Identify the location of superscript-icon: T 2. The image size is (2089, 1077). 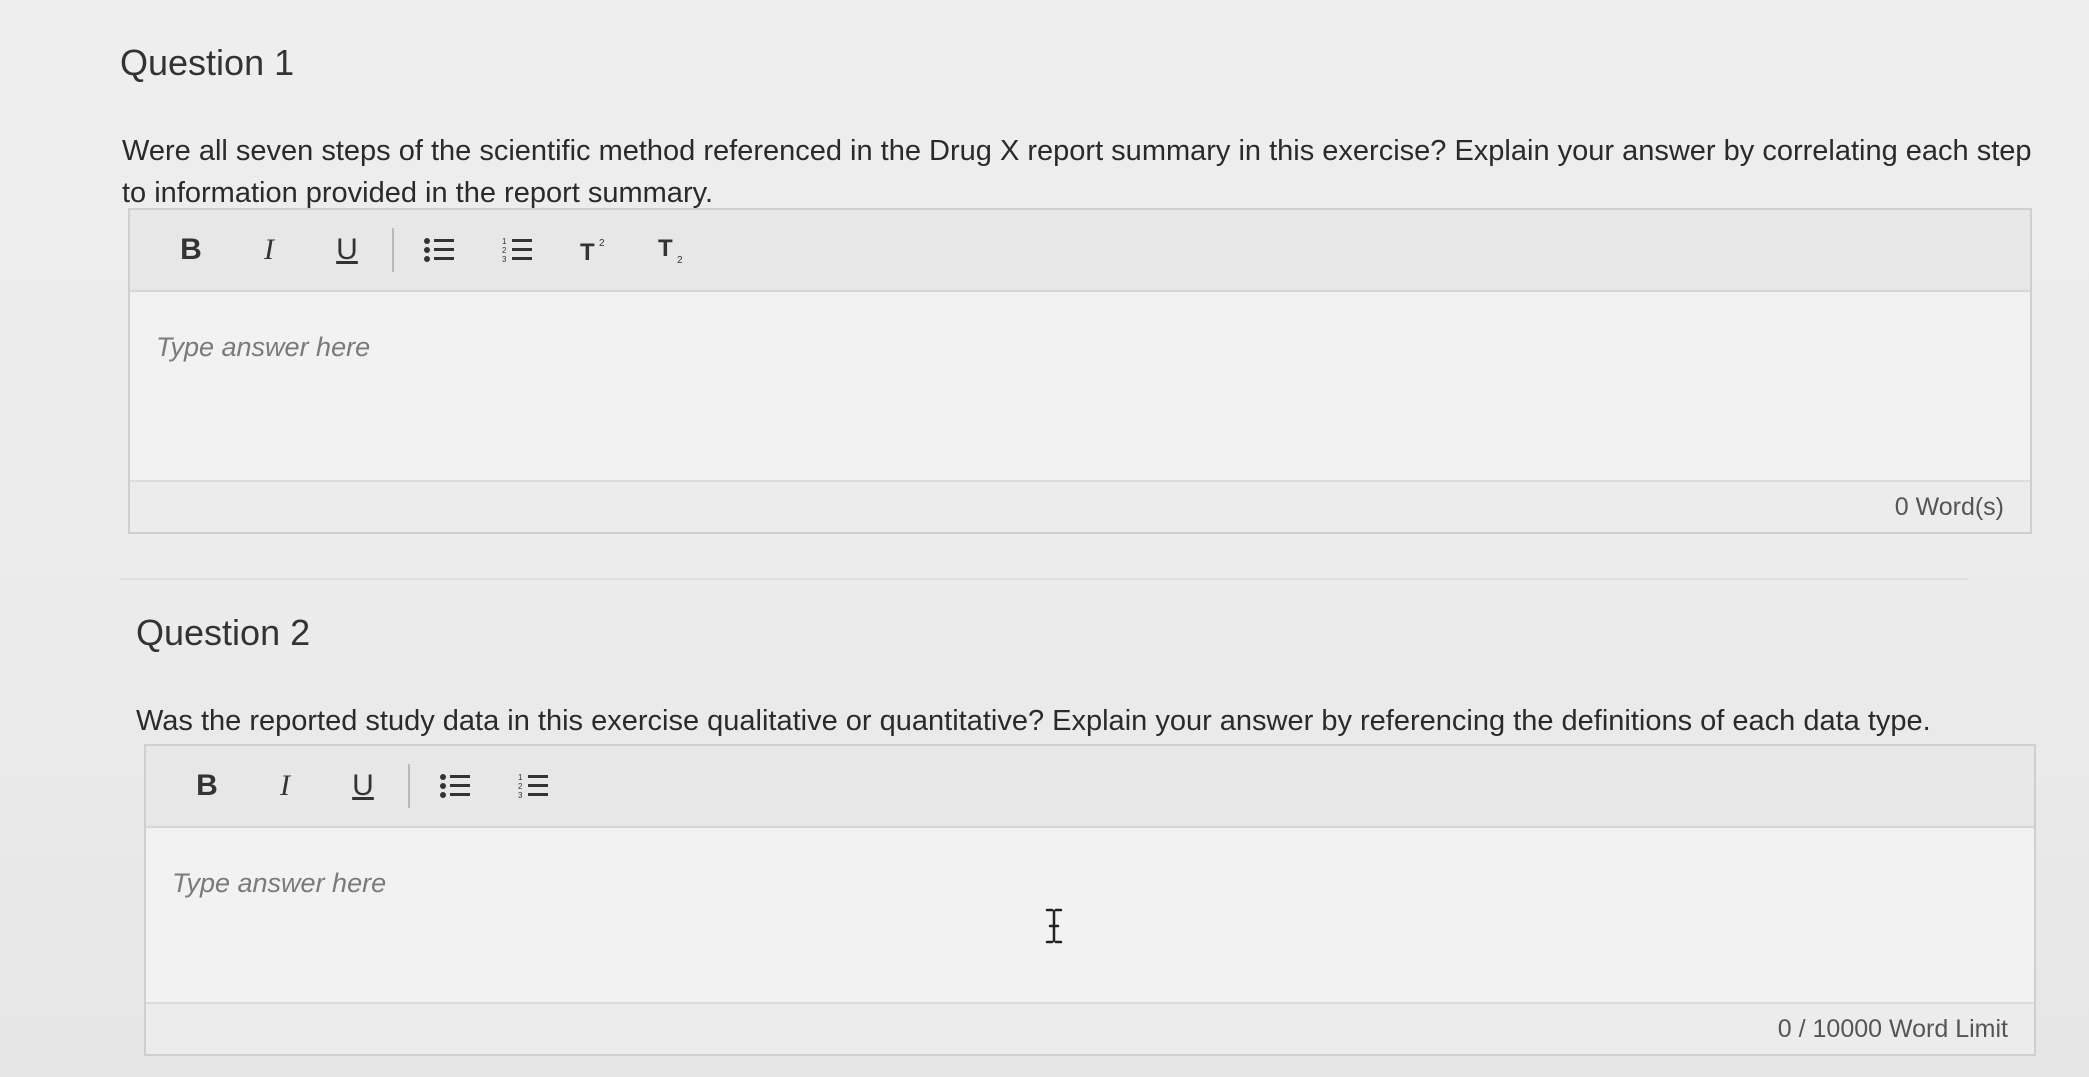
(592, 251).